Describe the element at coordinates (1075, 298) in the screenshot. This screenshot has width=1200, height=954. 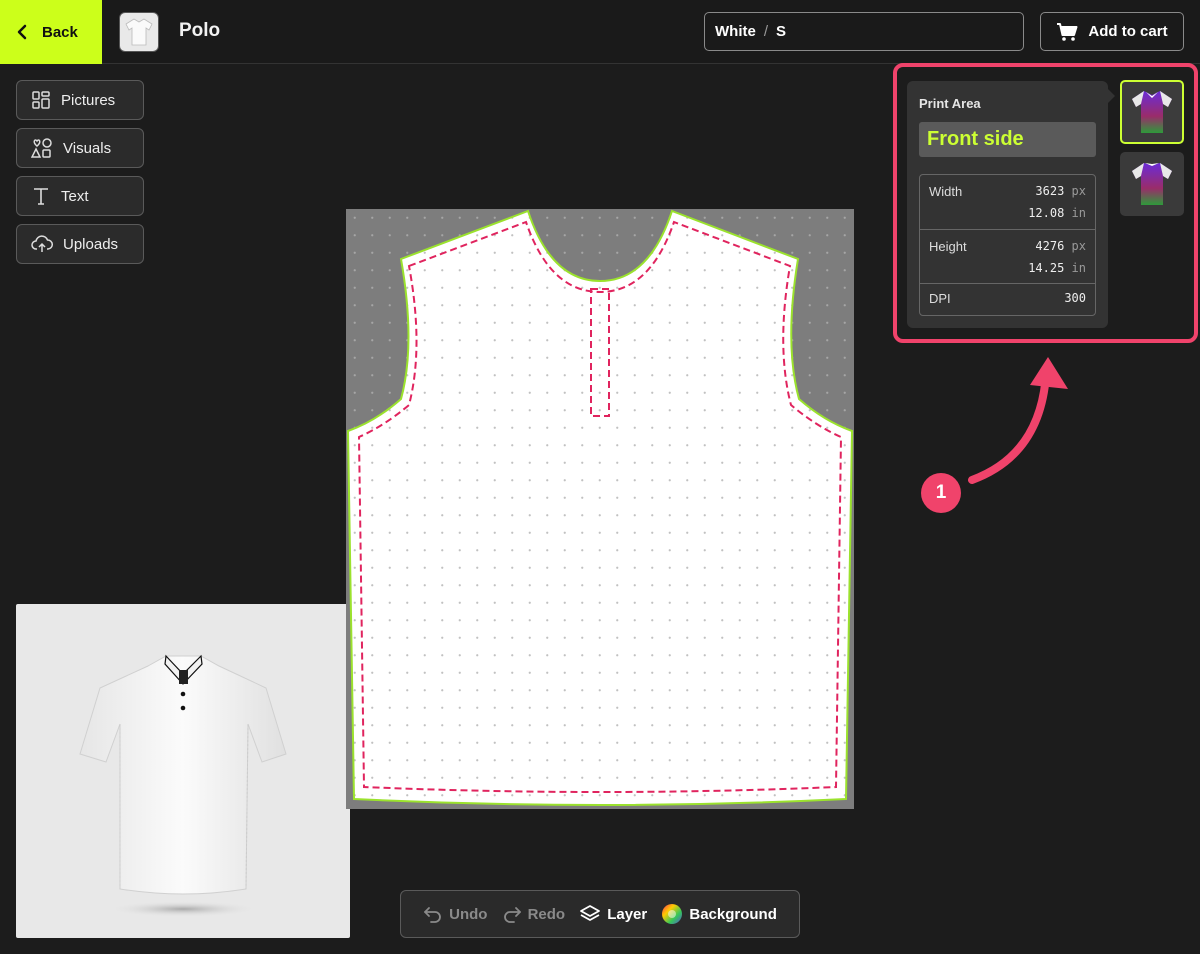
I see `dpi-value: 300` at that location.